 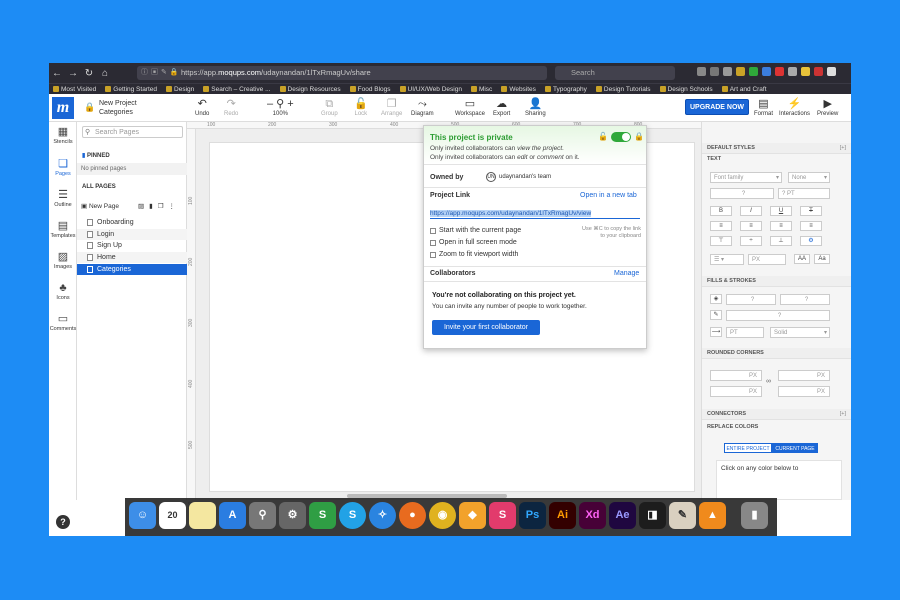 I want to click on default-styles-expand: [+], so click(x=843, y=148).